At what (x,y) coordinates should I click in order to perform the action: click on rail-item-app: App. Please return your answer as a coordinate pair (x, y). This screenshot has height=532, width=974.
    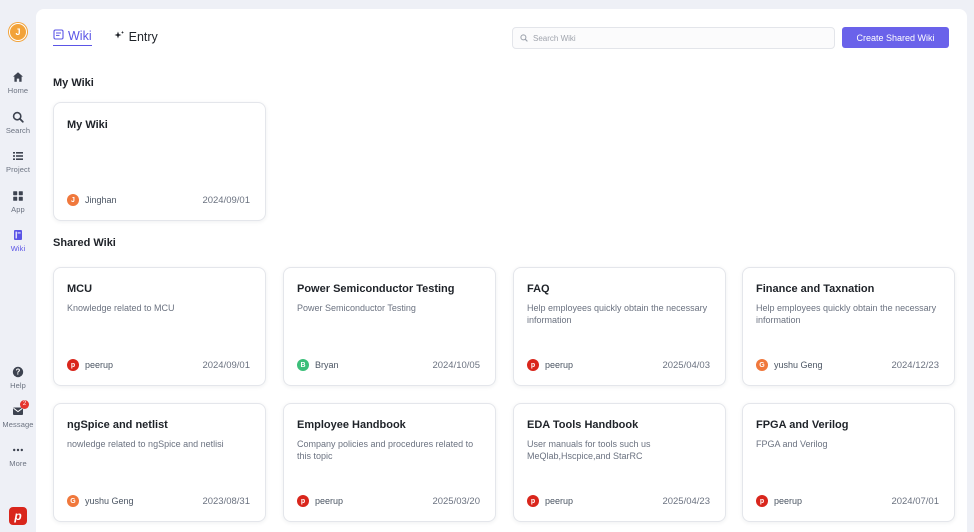
    Looking at the image, I should click on (18, 210).